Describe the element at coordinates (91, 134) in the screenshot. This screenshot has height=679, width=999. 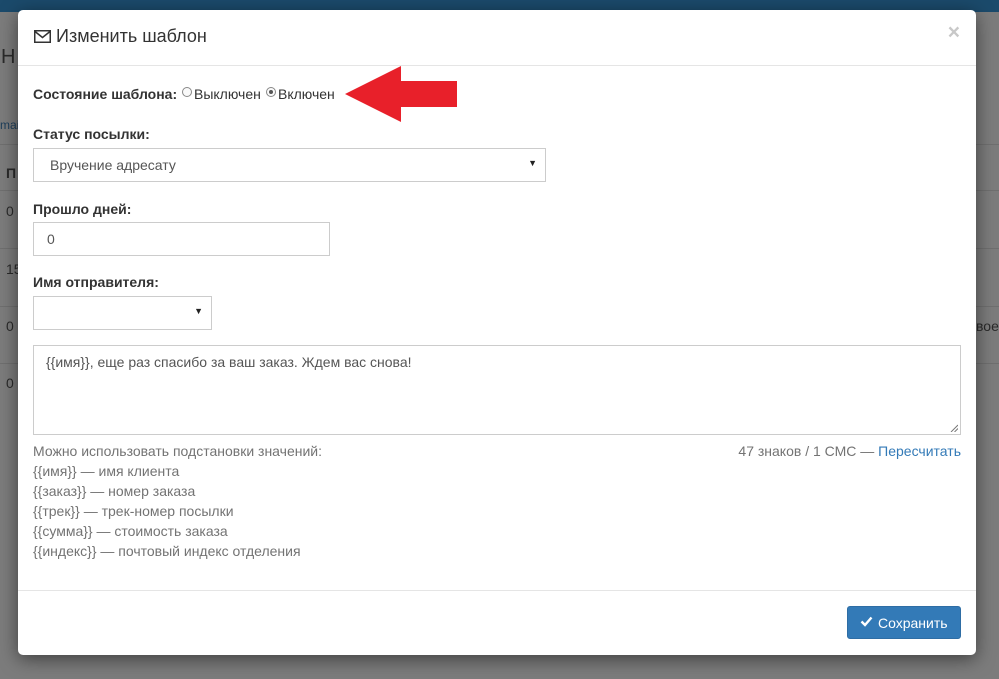
I see `parcel-status-label: Статус посылки:` at that location.